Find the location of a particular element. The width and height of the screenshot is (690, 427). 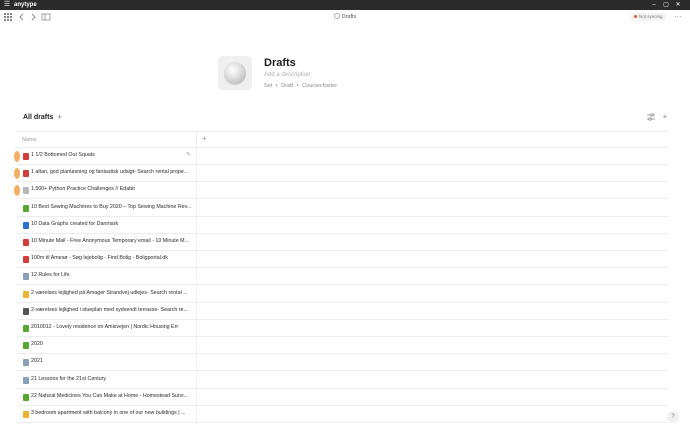

meta-object-type: Draft is located at coordinates (287, 86).